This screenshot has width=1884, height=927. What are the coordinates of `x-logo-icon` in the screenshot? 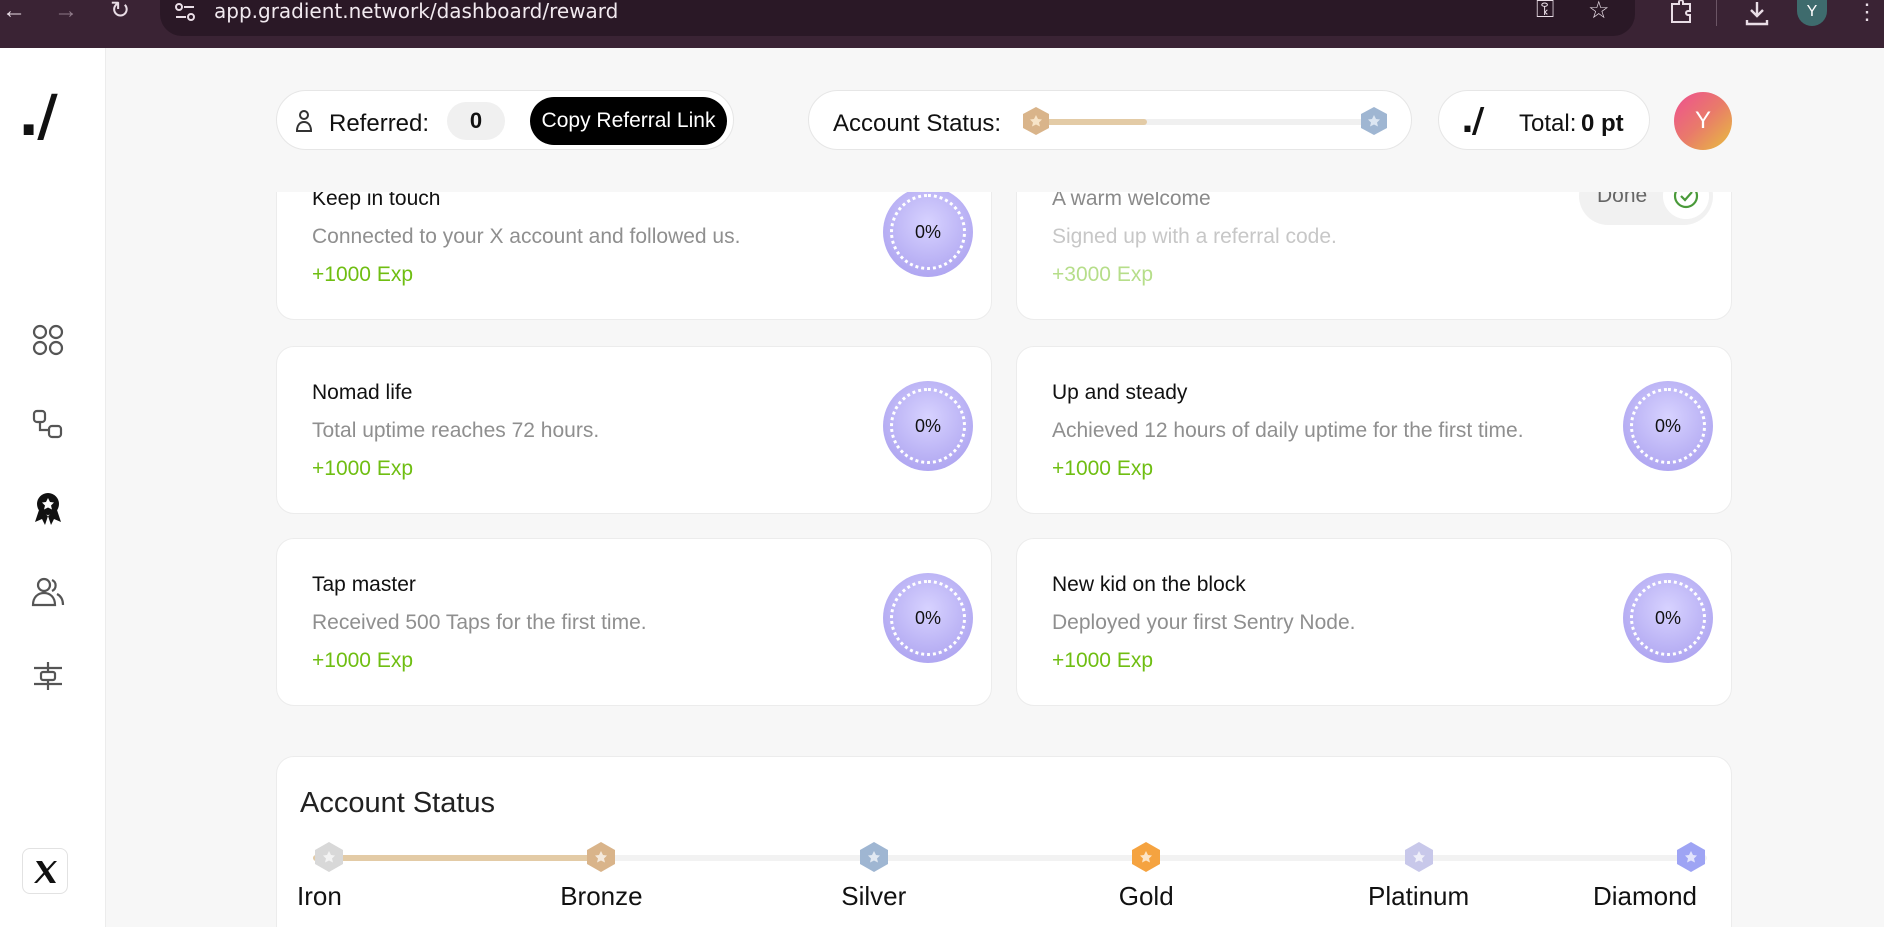 It's located at (45, 872).